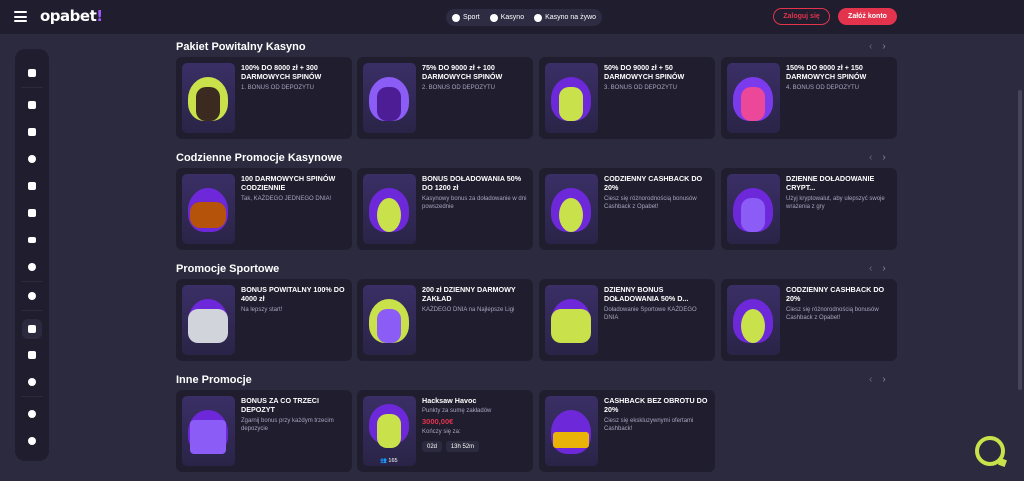 This screenshot has width=1024, height=481. Describe the element at coordinates (20, 16) in the screenshot. I see `menu-icon` at that location.